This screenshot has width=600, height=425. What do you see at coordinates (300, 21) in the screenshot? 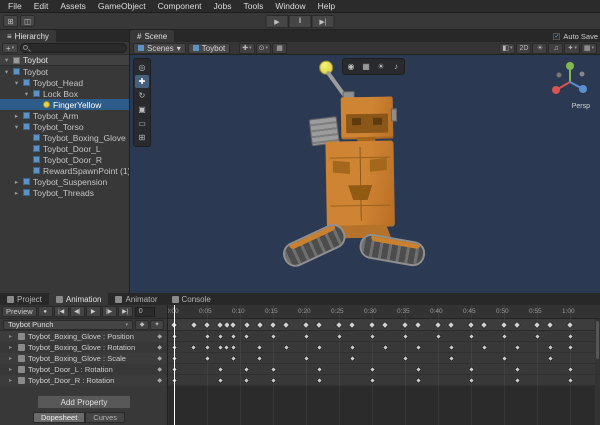
I see `pause-button: ‖` at bounding box center [300, 21].